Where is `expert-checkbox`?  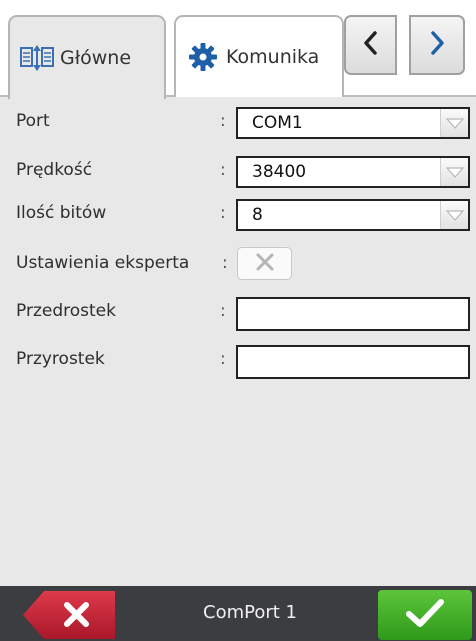
expert-checkbox is located at coordinates (264, 263).